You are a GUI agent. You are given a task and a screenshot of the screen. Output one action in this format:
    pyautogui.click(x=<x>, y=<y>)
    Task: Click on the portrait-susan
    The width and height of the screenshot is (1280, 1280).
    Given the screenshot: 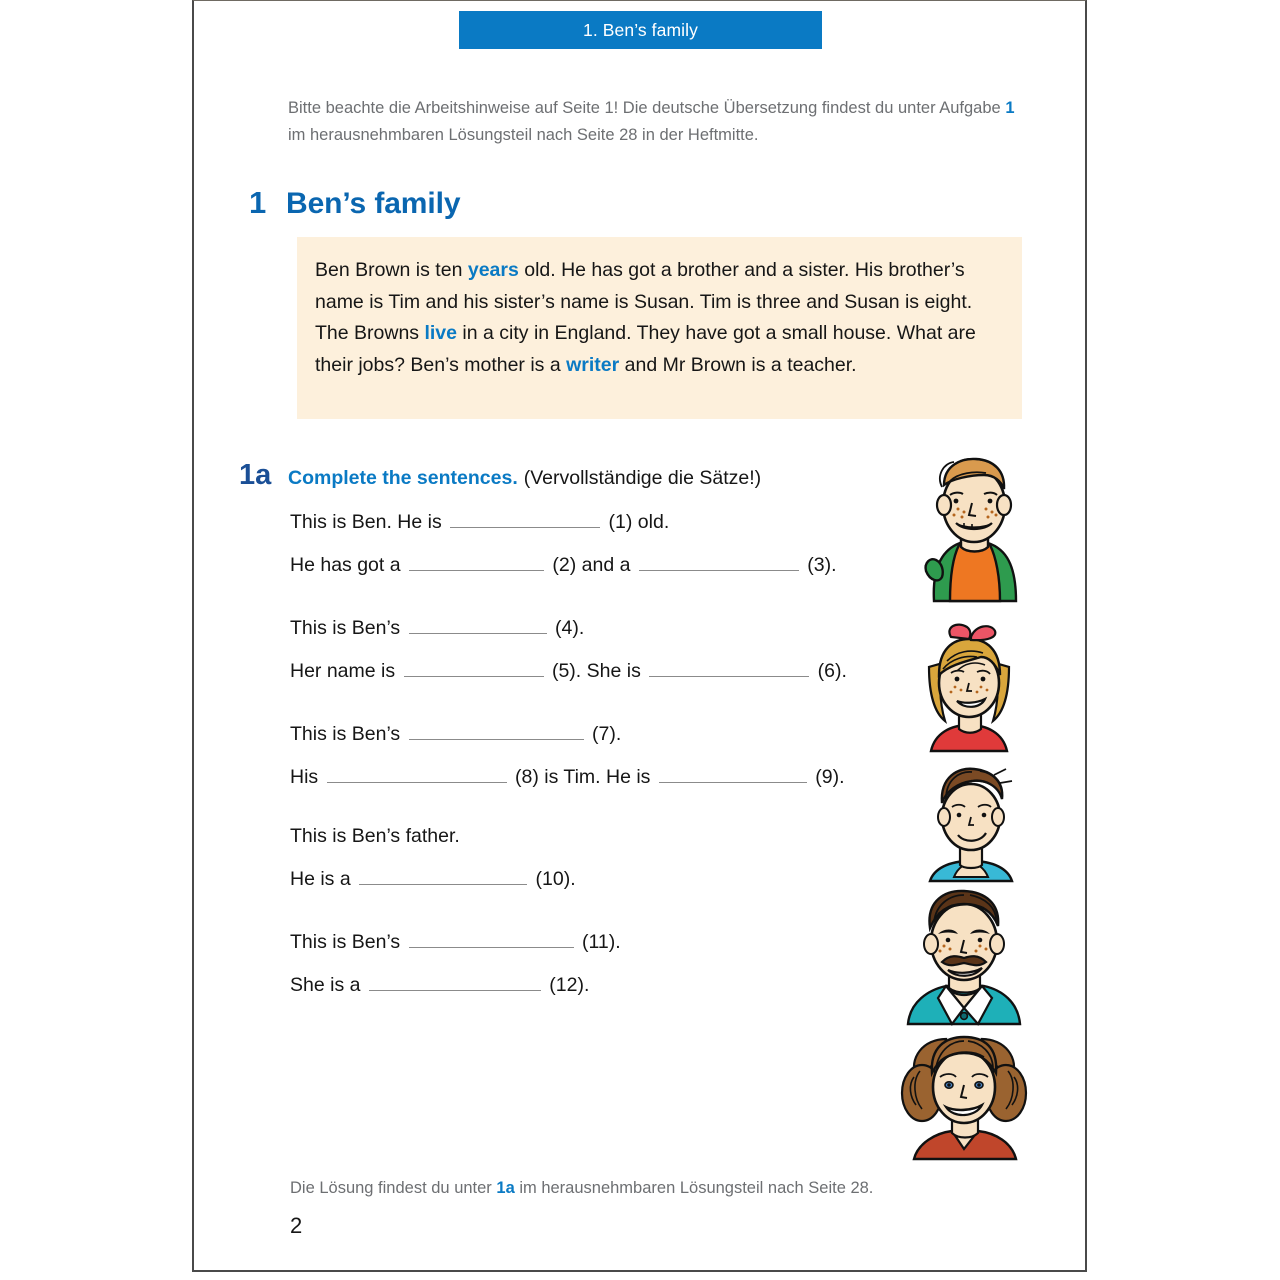 What is the action you would take?
    pyautogui.click(x=969, y=688)
    